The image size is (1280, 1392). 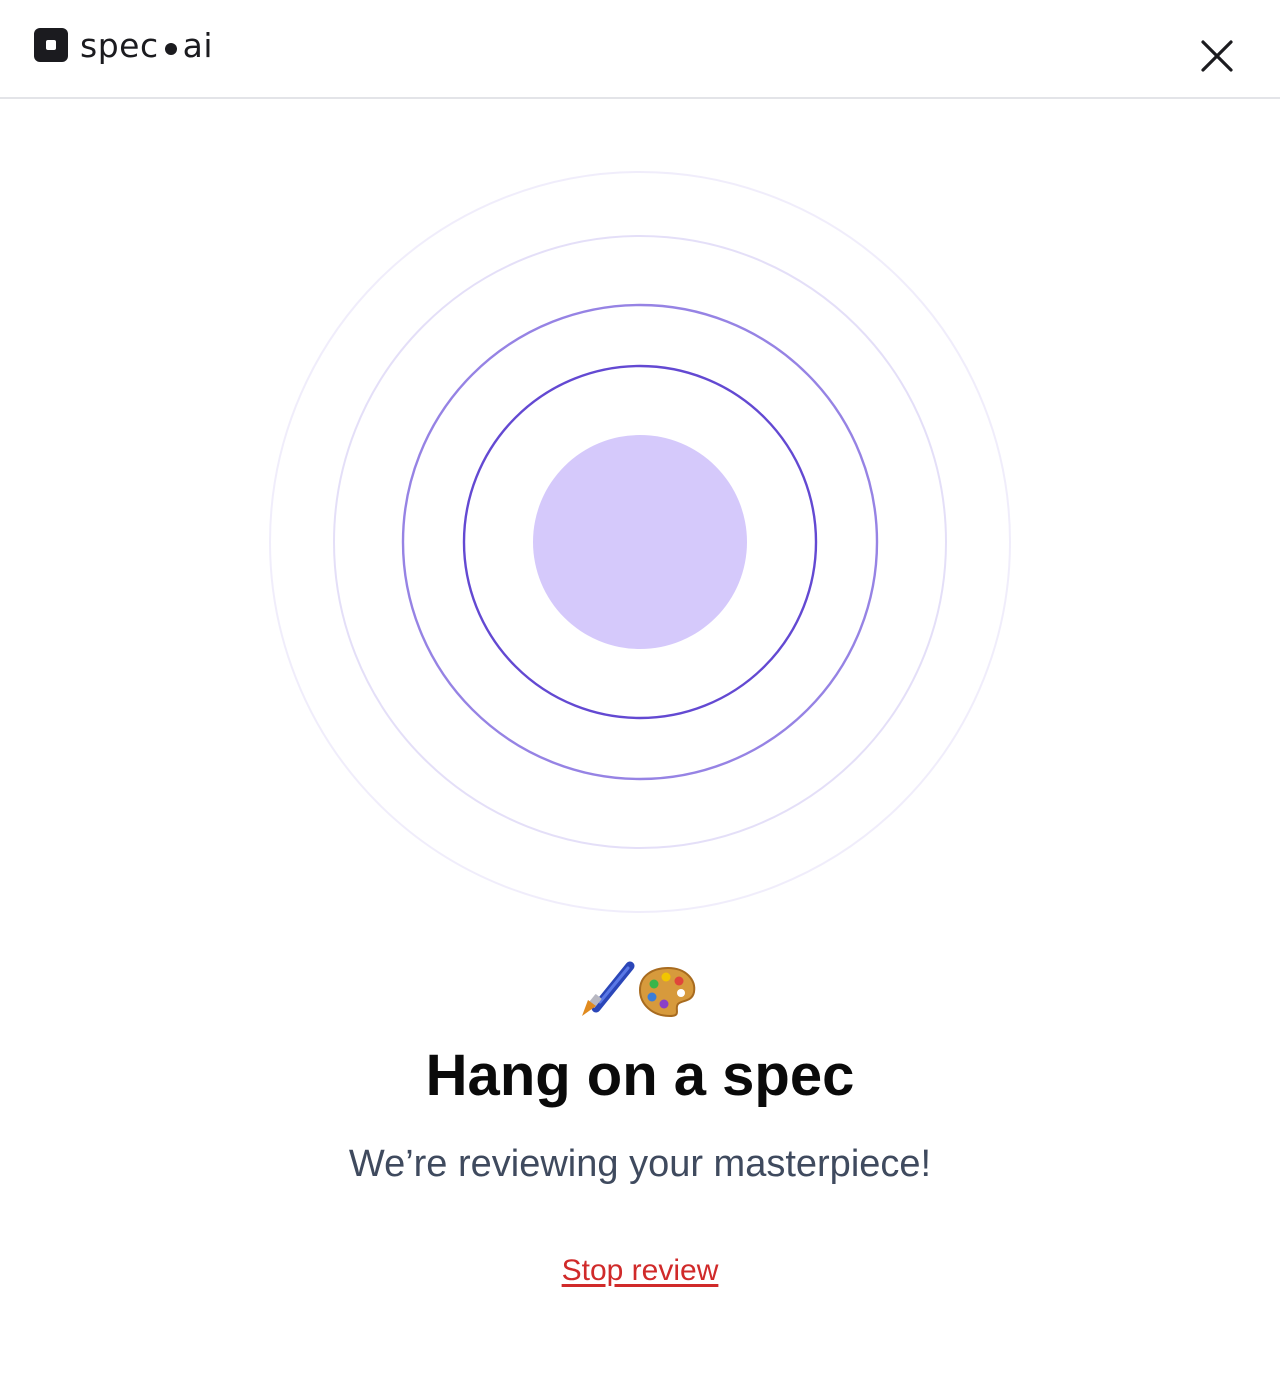 What do you see at coordinates (51, 45) in the screenshot?
I see `logo-mark-icon` at bounding box center [51, 45].